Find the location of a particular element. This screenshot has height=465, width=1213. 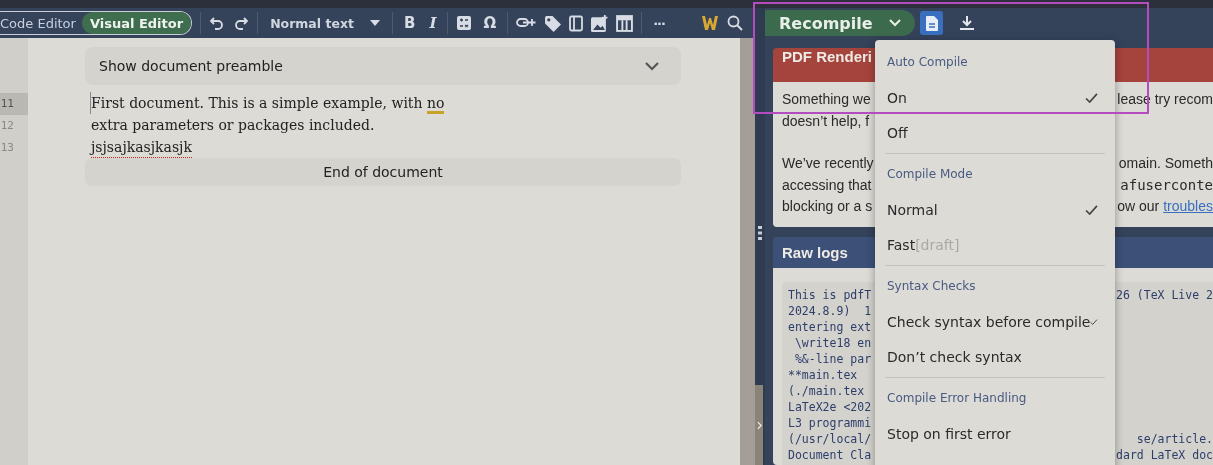

pdf-view-button is located at coordinates (931, 23).